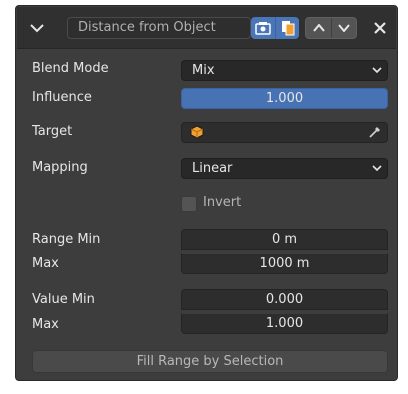  I want to click on range-min-field: 0 m, so click(284, 239).